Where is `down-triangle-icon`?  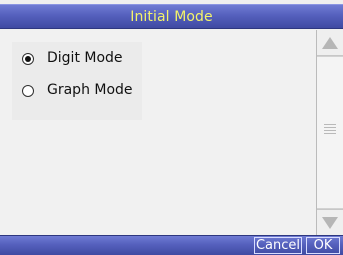 down-triangle-icon is located at coordinates (330, 223).